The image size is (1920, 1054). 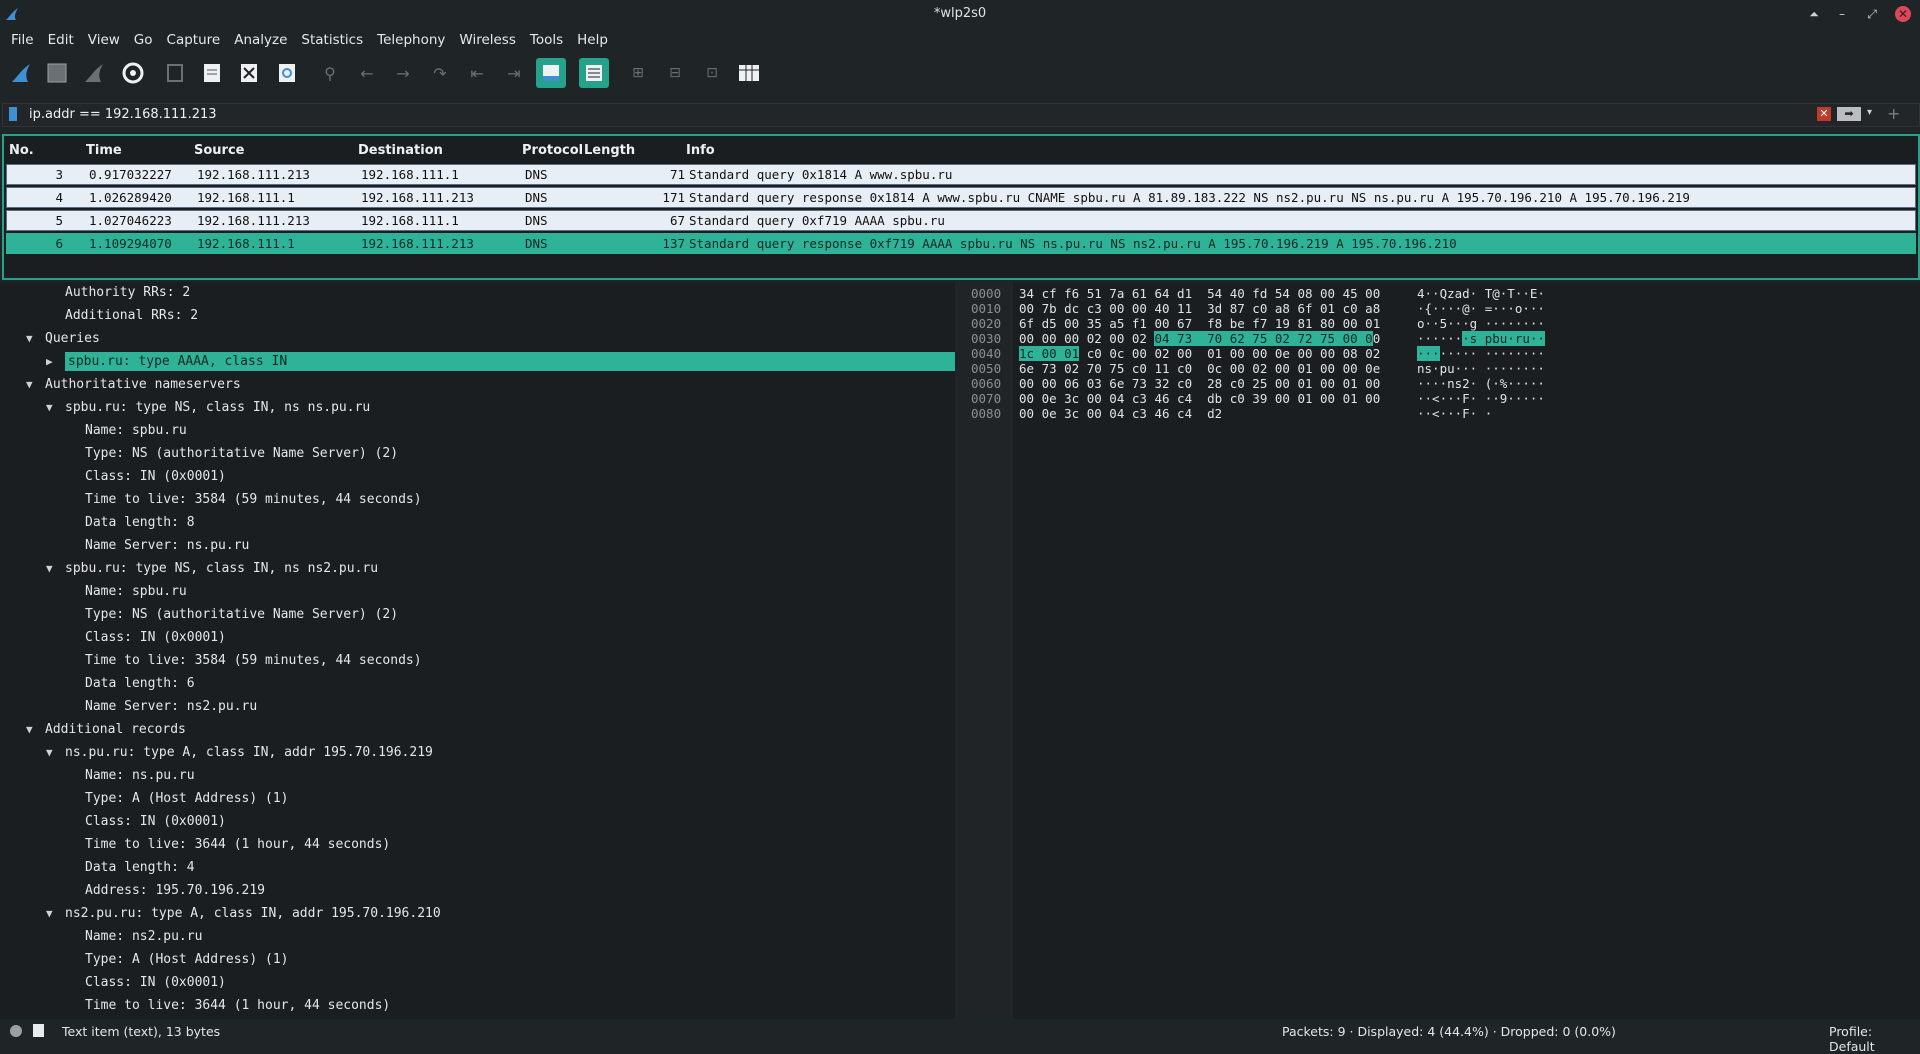 What do you see at coordinates (403, 73) in the screenshot?
I see `go-forward-button: →` at bounding box center [403, 73].